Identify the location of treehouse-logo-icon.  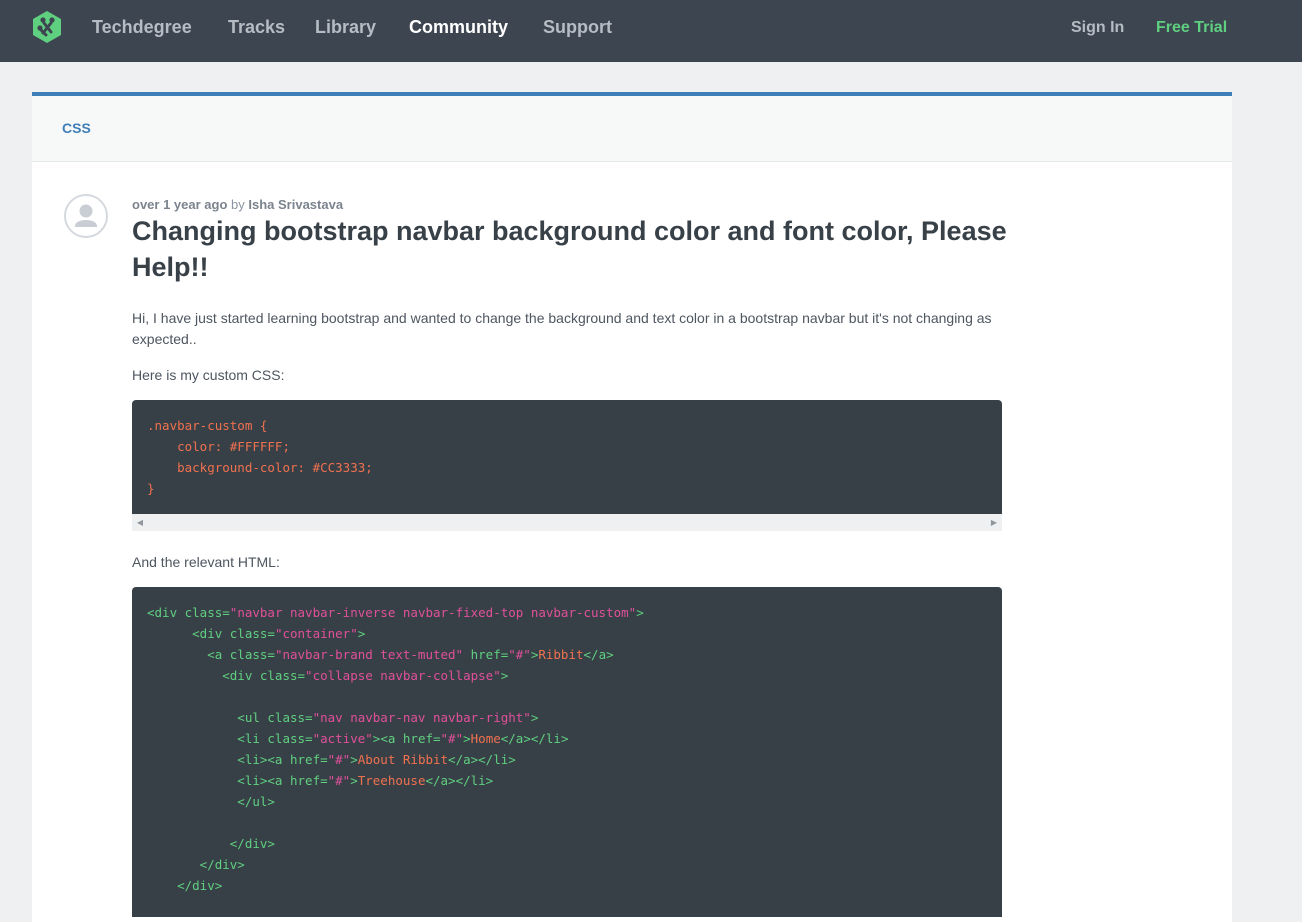
(47, 27).